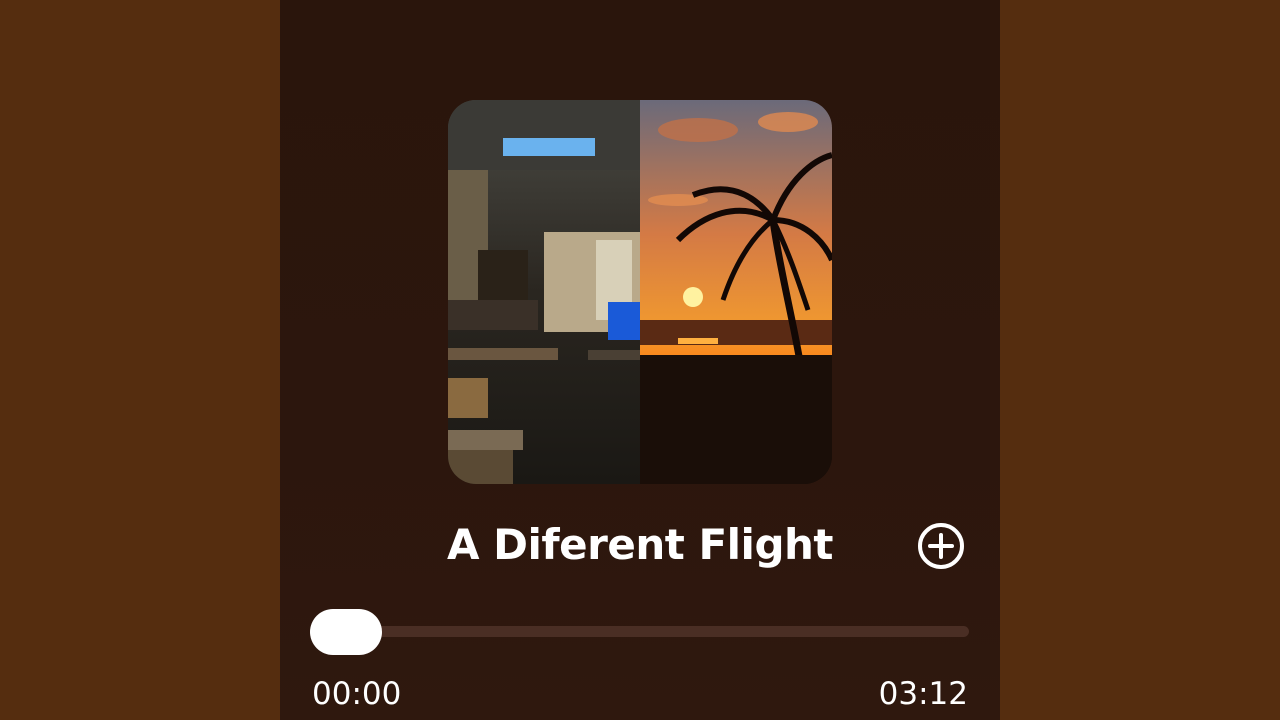  Describe the element at coordinates (639, 631) in the screenshot. I see `progress-track` at that location.